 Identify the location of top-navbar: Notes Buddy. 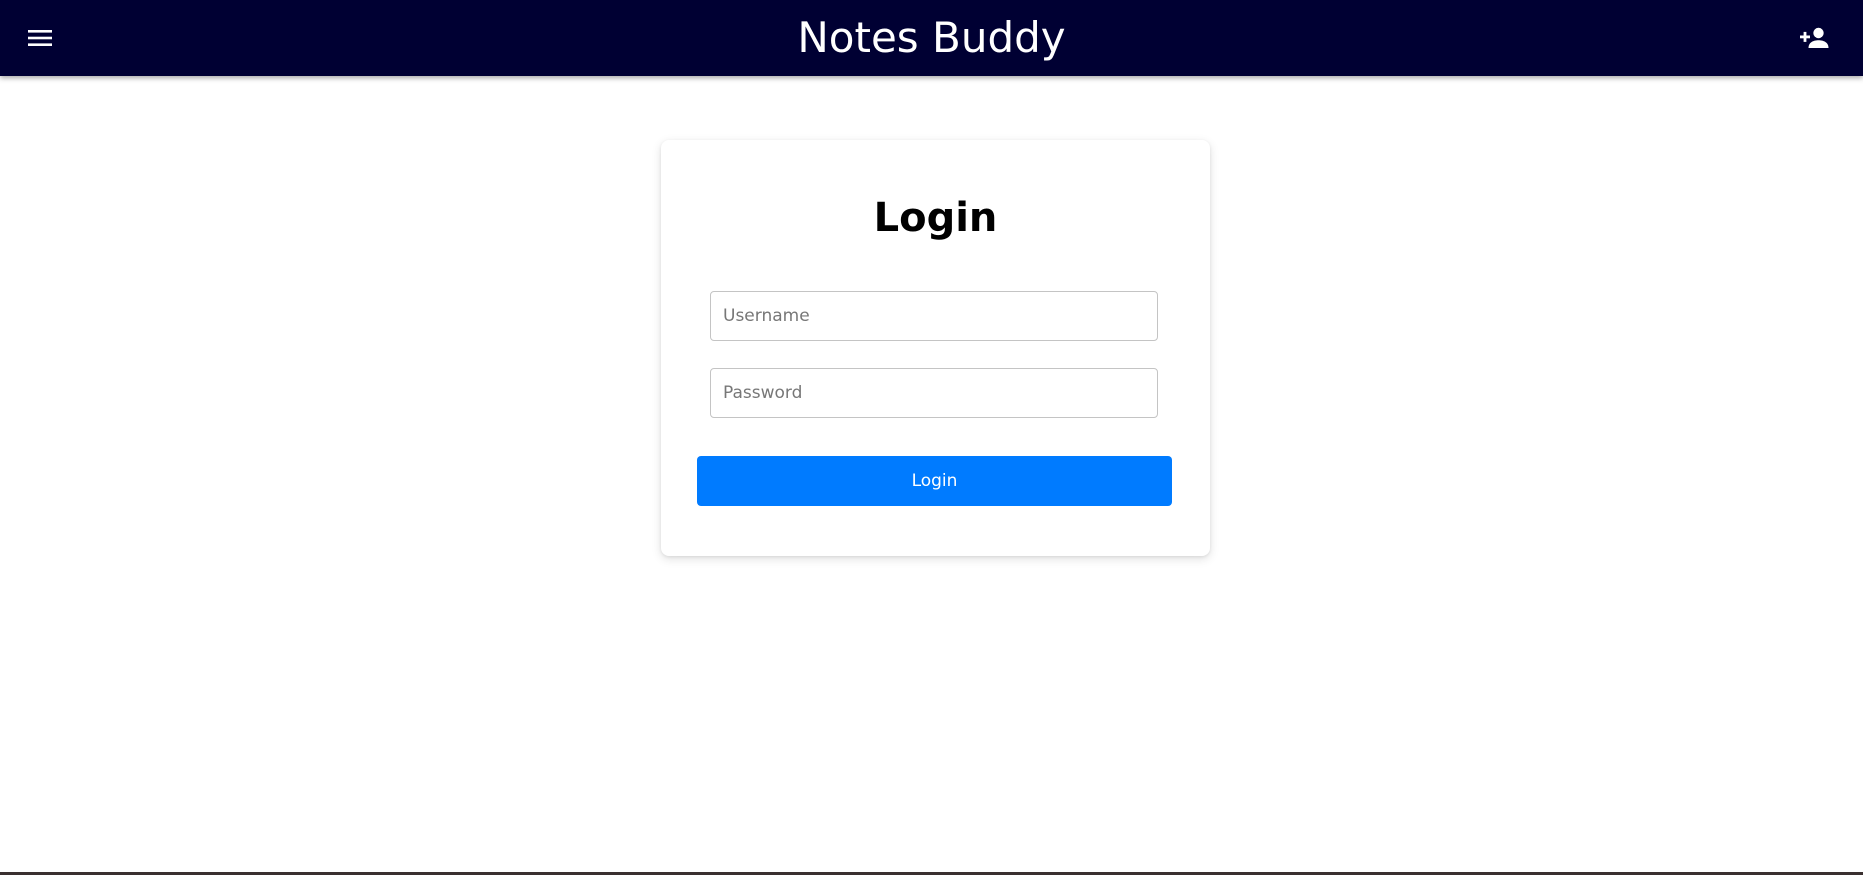
(931, 38).